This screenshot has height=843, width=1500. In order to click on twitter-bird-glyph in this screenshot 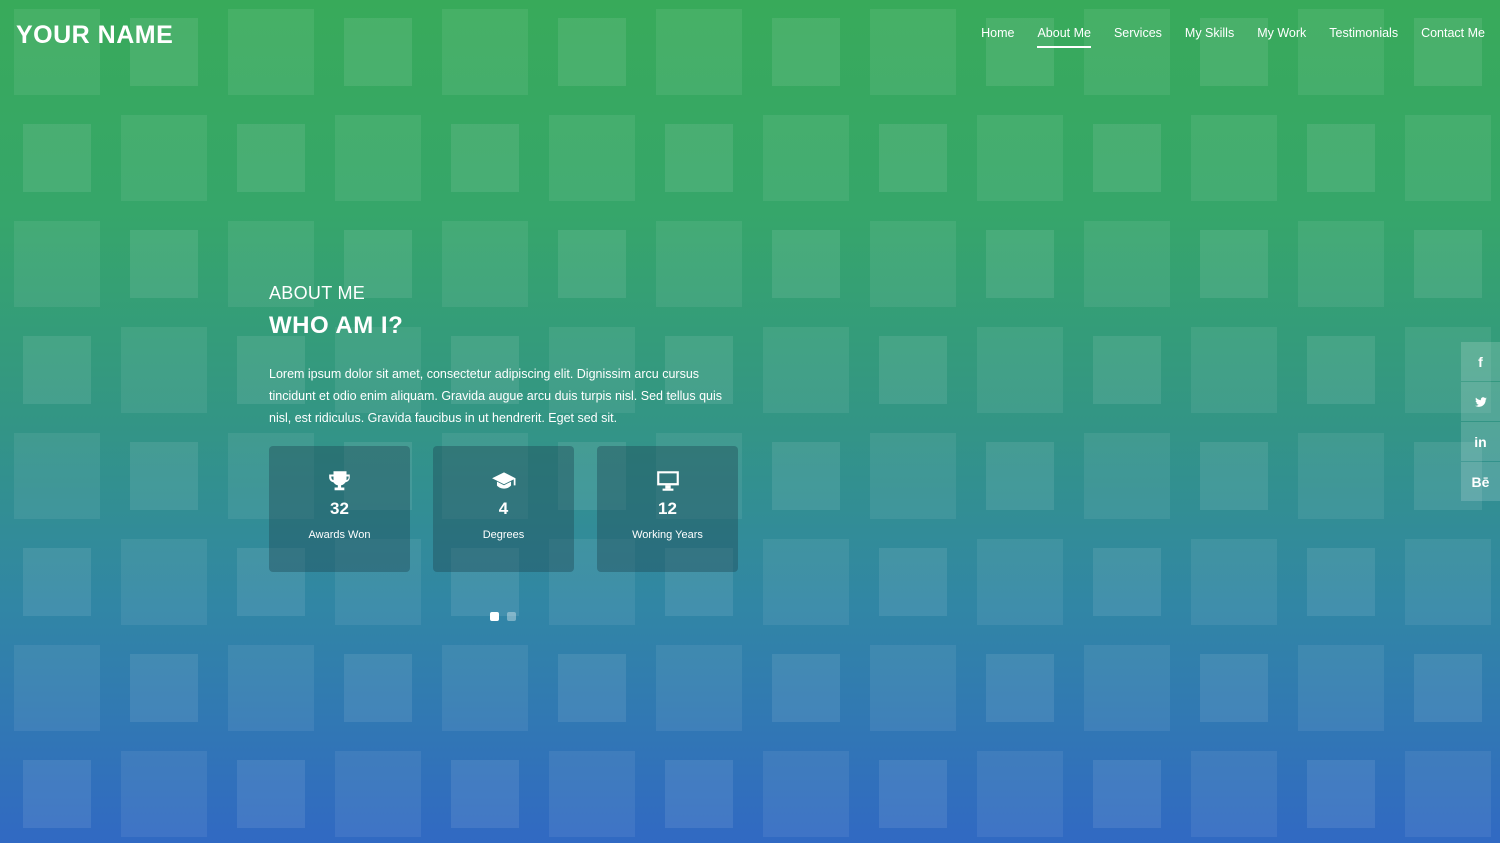, I will do `click(1480, 401)`.